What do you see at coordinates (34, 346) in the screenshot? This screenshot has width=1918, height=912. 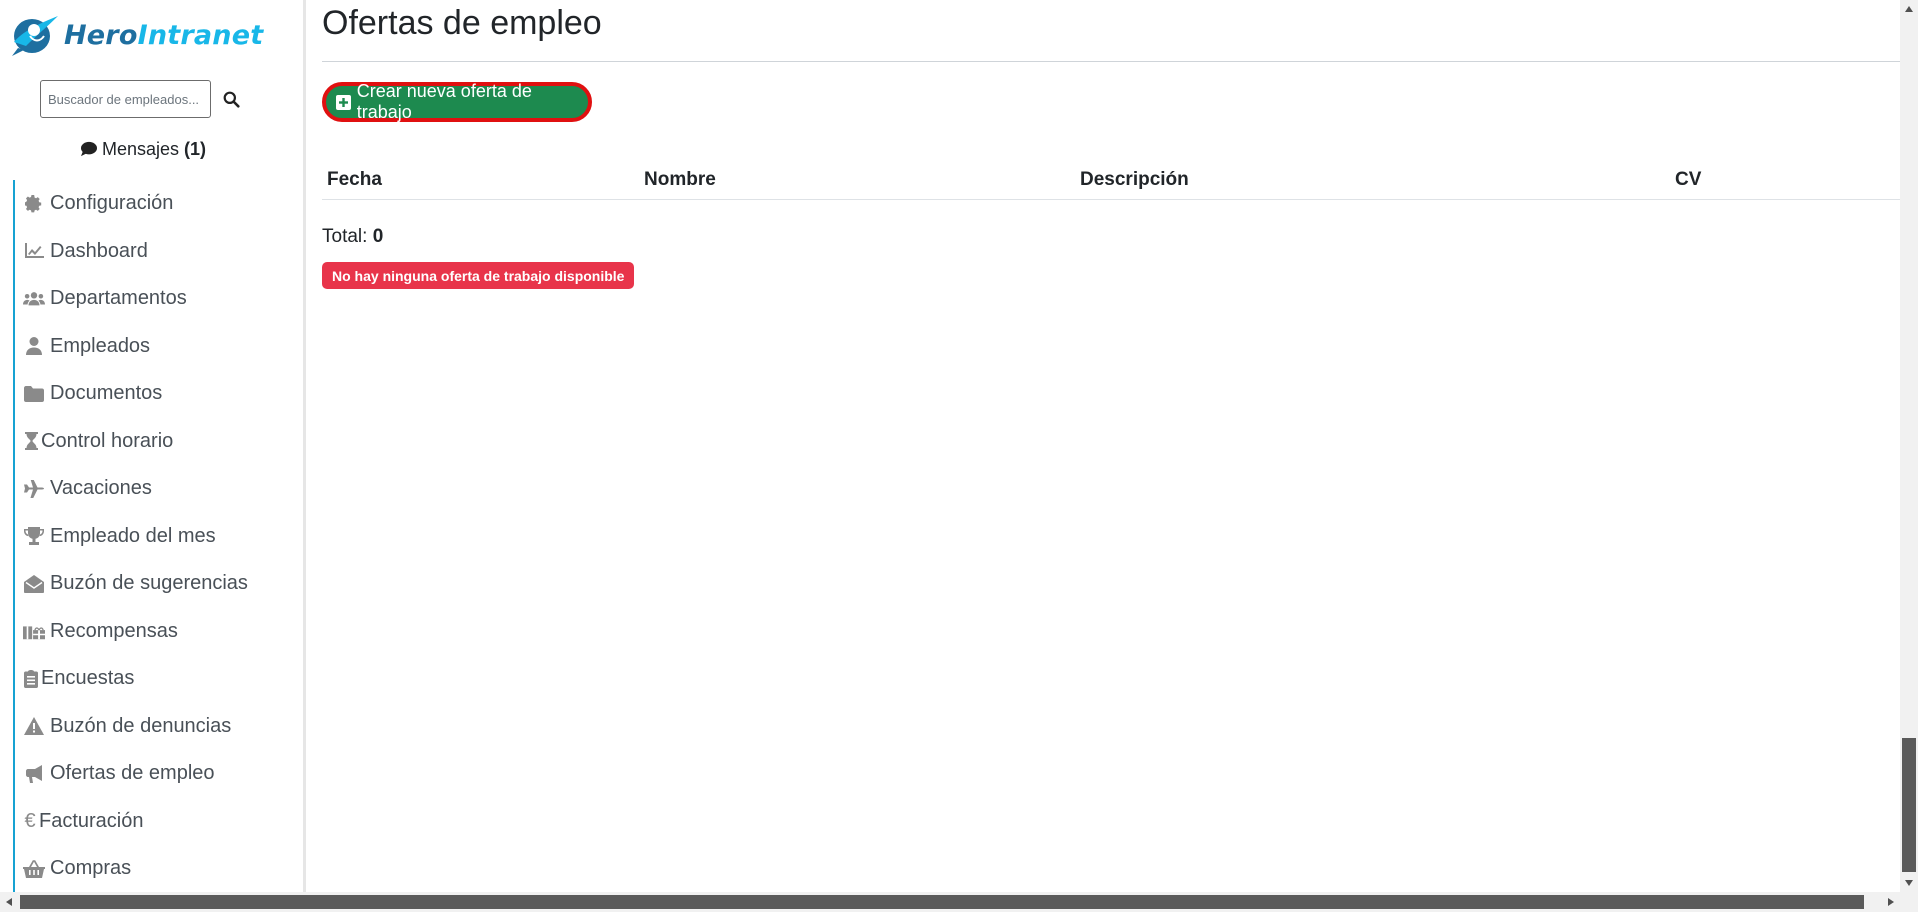 I see `user-icon` at bounding box center [34, 346].